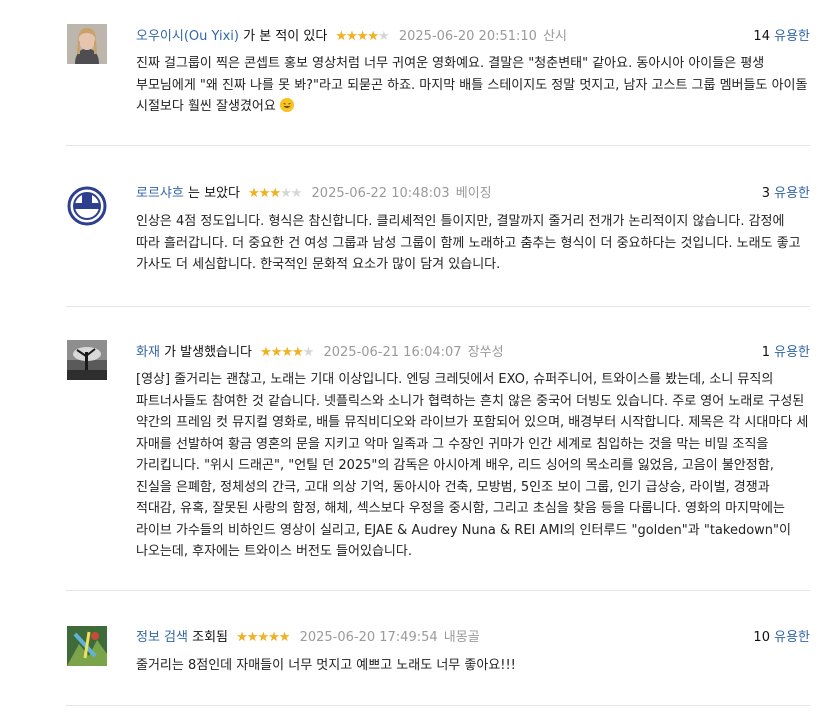  Describe the element at coordinates (765, 352) in the screenshot. I see `helpful-count: 1` at that location.